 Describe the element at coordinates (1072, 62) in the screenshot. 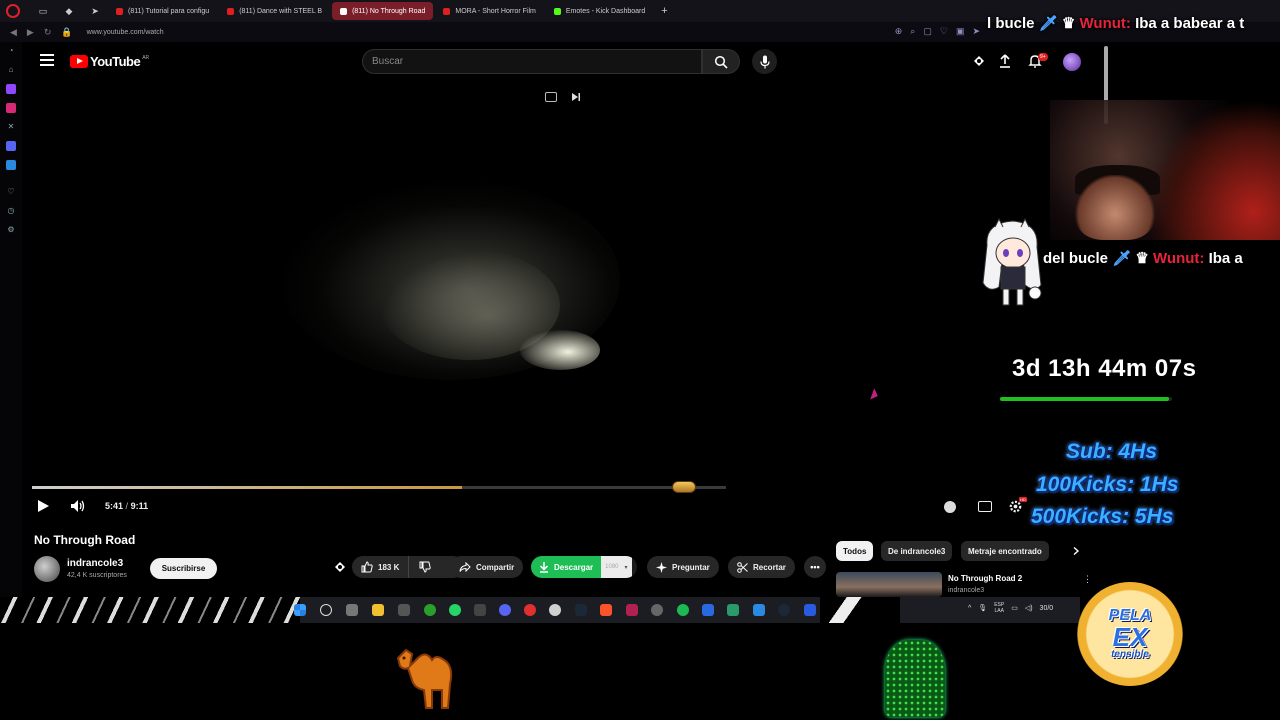

I see `account-avatar` at that location.